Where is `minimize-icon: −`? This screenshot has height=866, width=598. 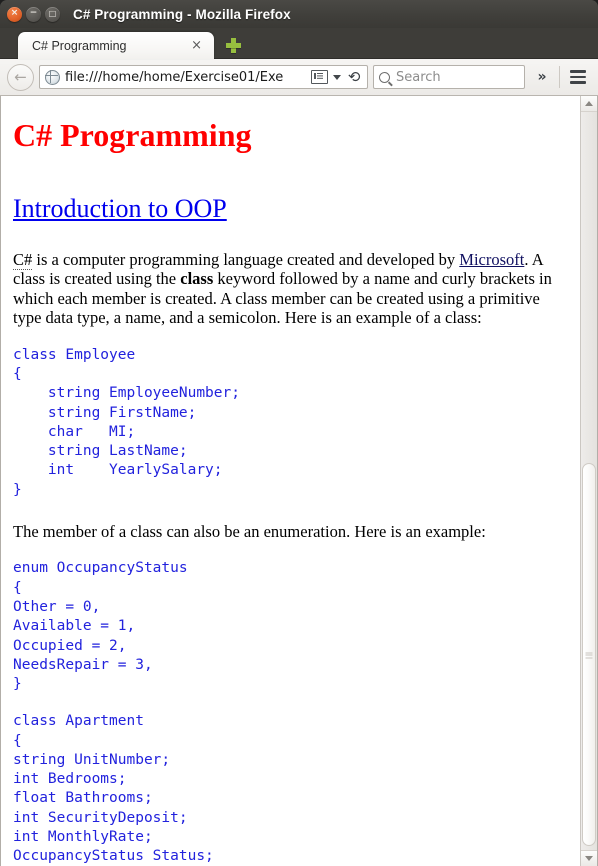
minimize-icon: − is located at coordinates (33, 13).